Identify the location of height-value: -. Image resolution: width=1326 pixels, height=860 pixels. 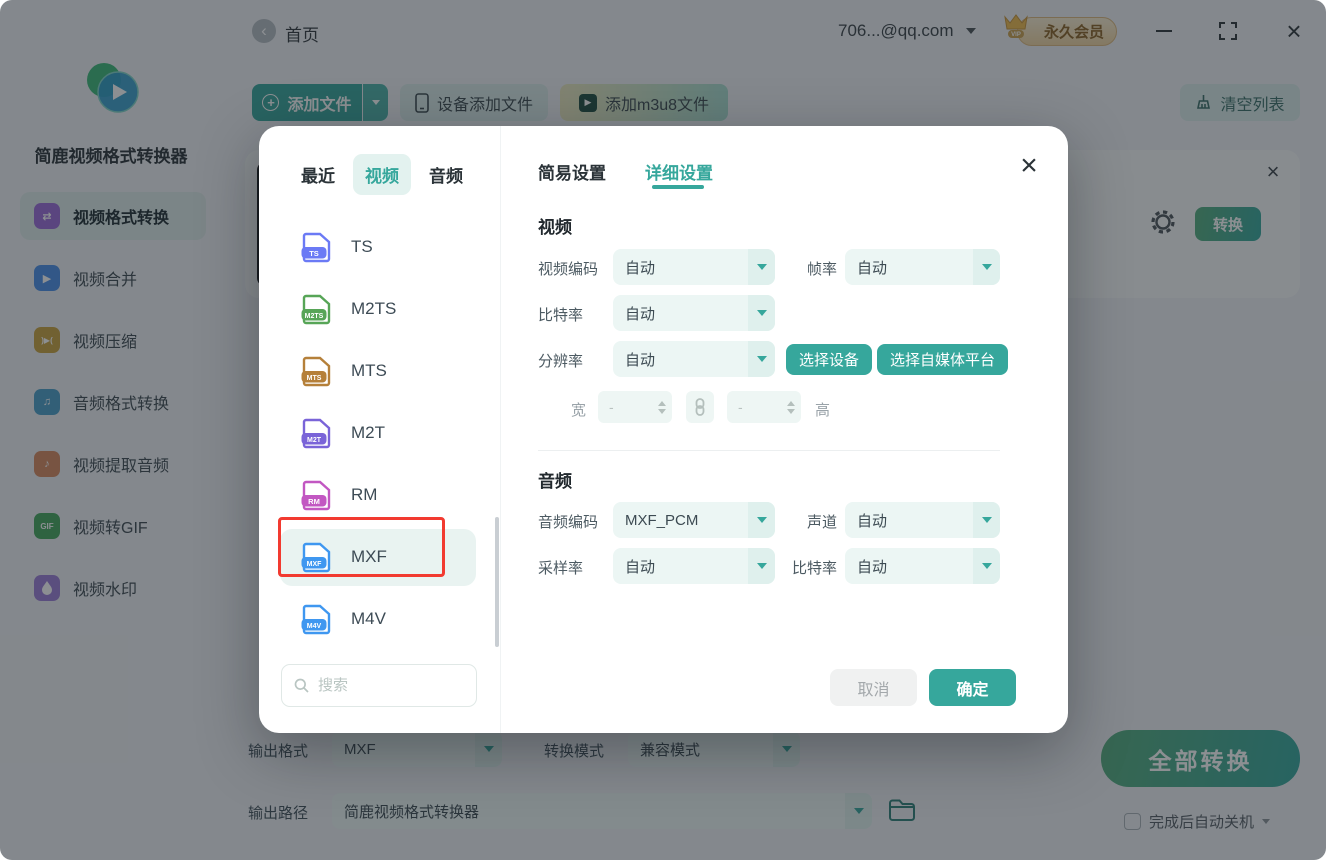
(740, 407).